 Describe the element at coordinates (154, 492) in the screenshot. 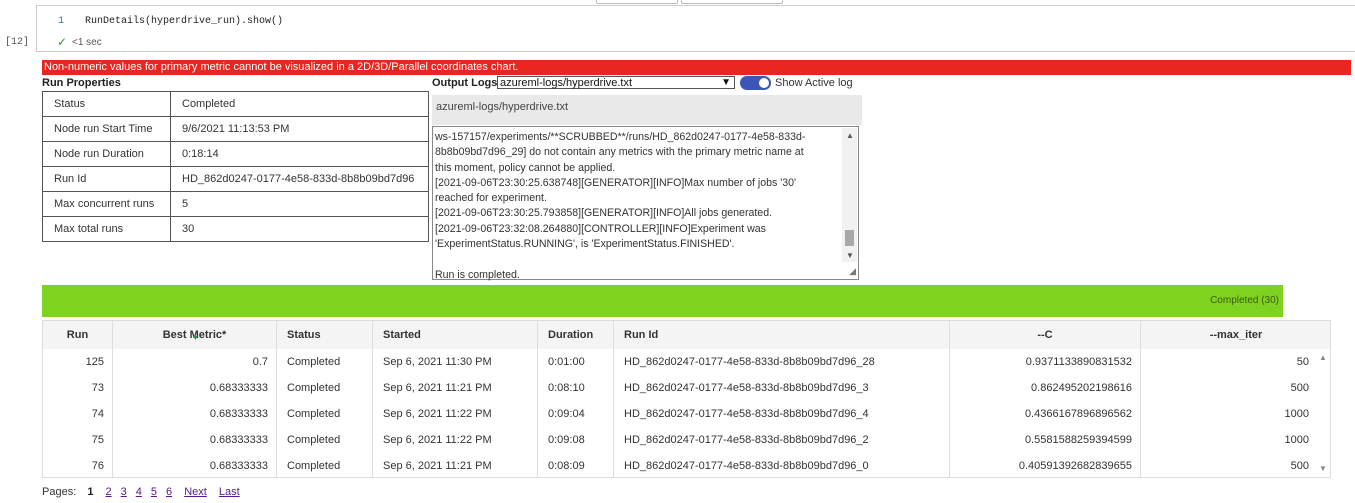

I see `page-link: 5` at that location.